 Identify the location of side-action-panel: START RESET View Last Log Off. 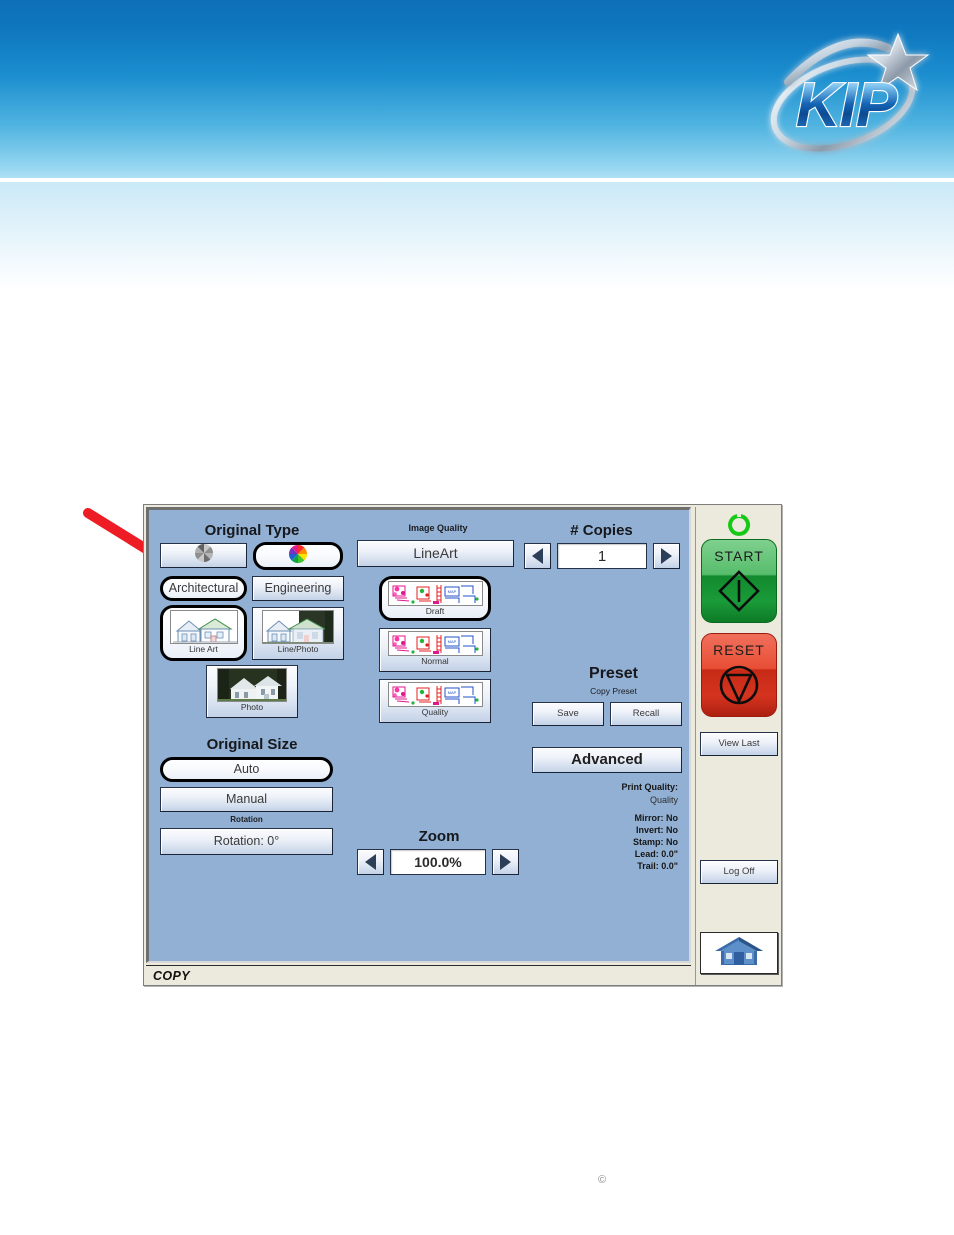
(738, 746).